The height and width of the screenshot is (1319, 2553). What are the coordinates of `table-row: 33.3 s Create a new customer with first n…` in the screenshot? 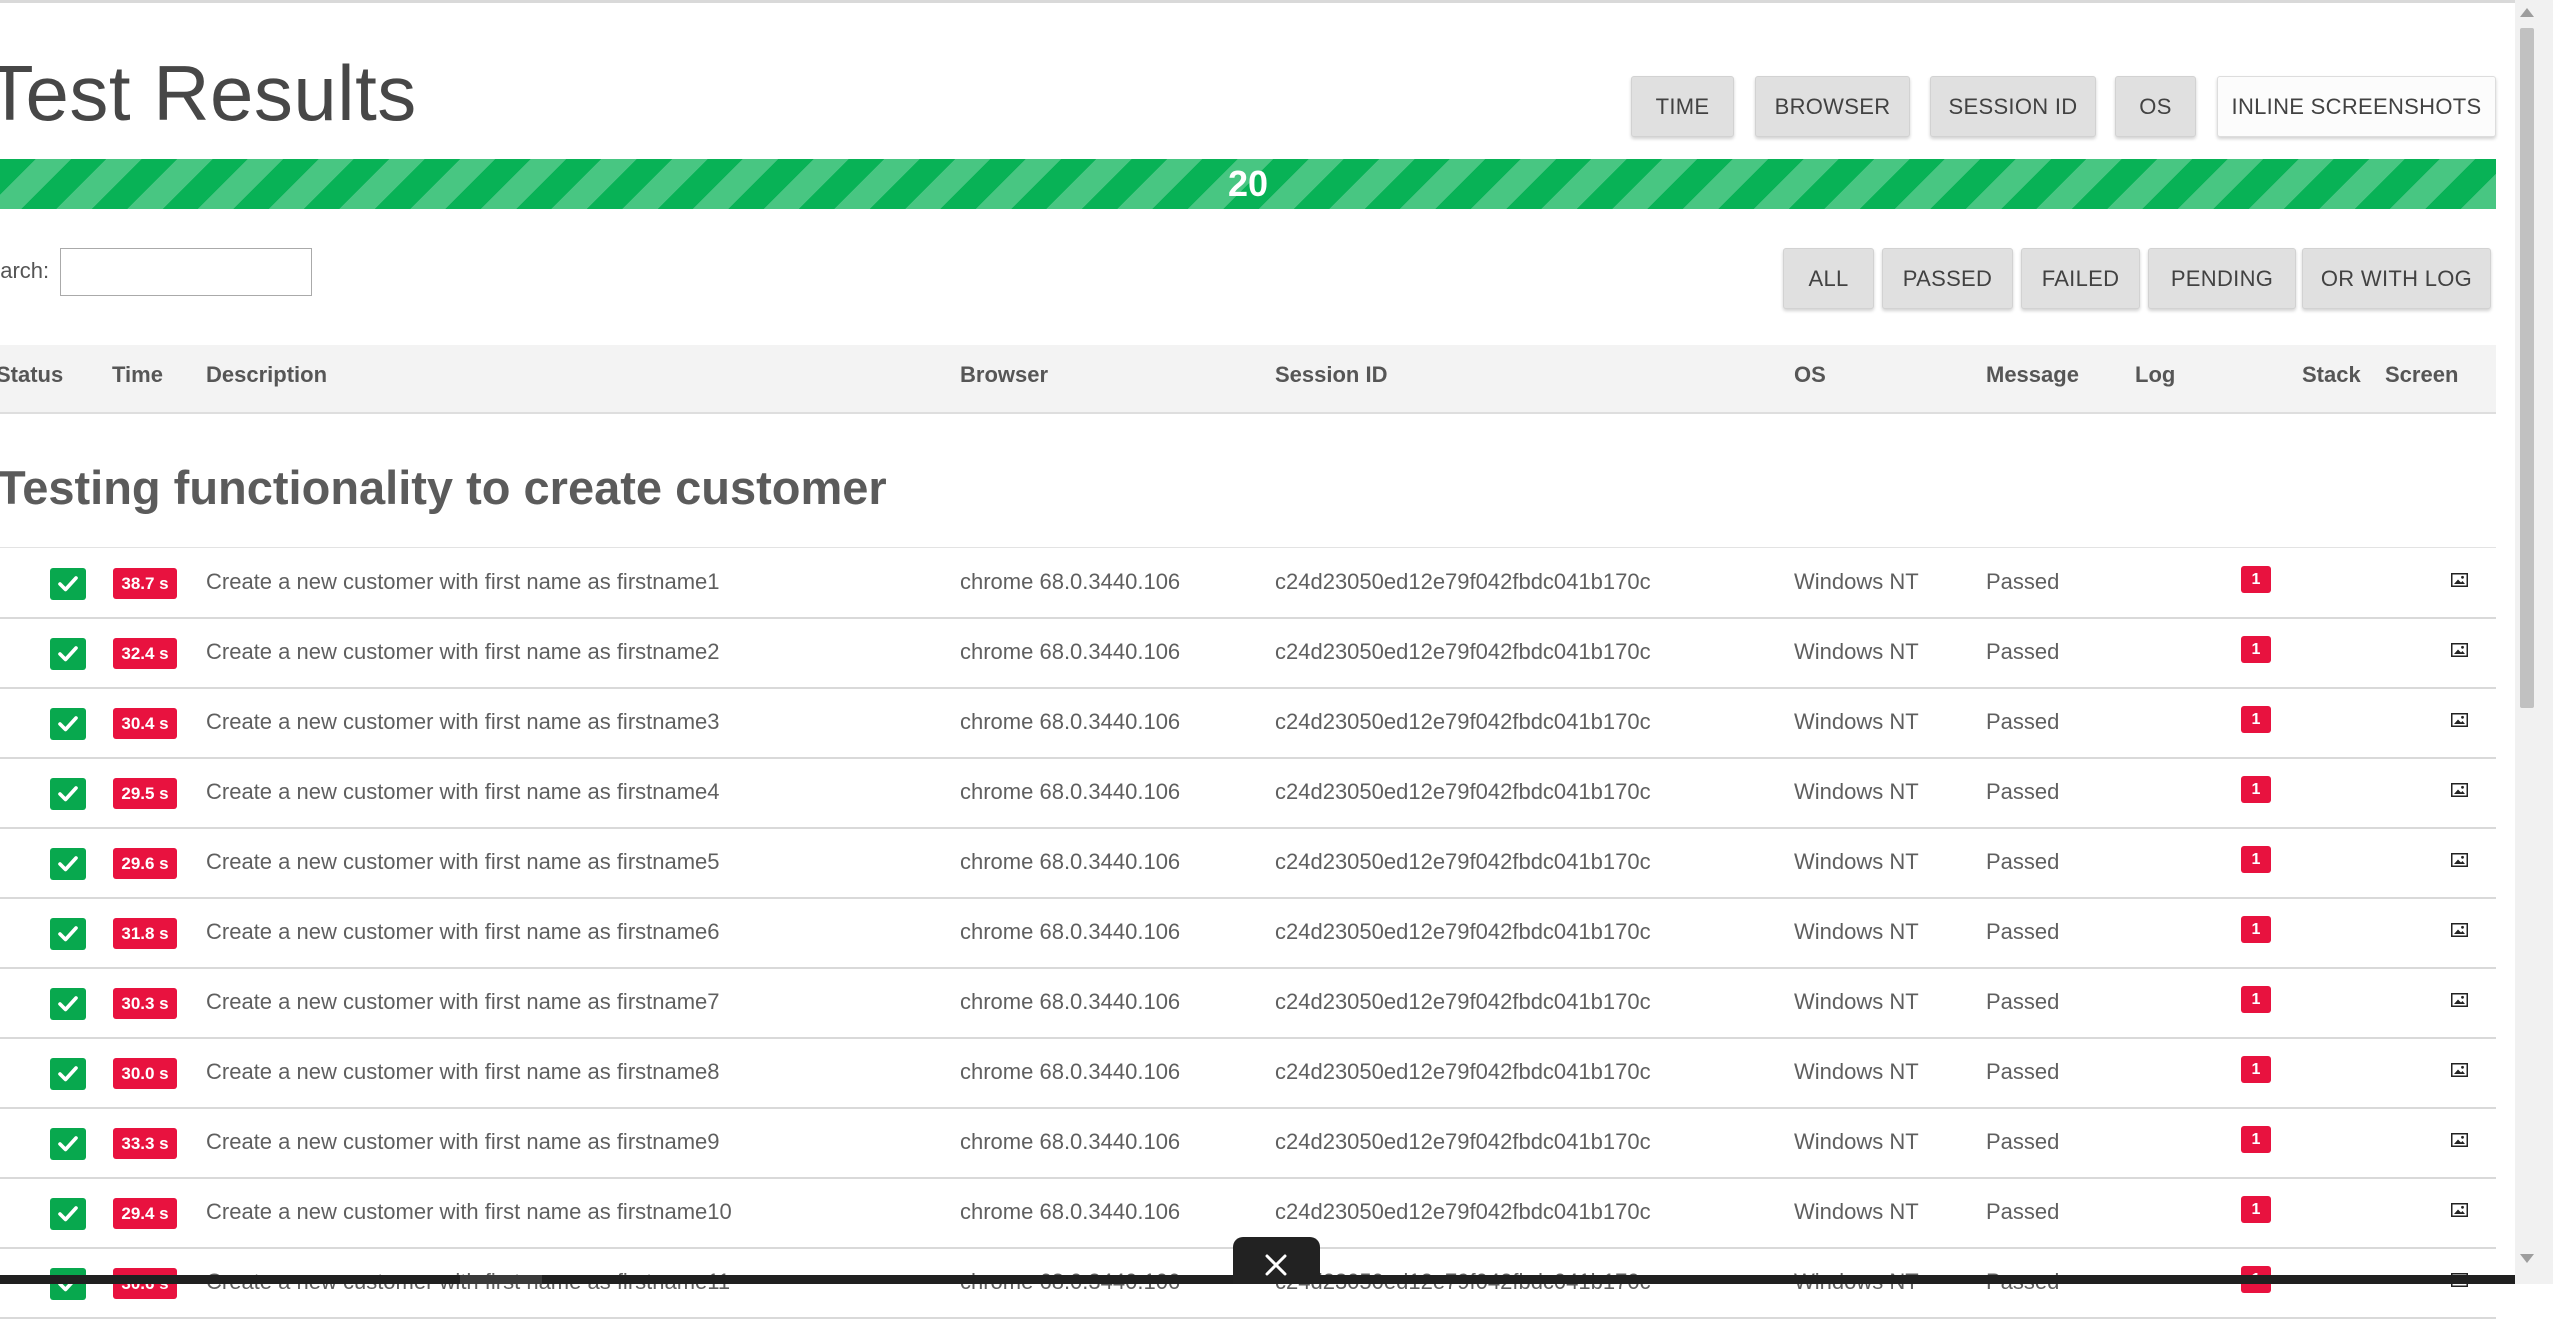 It's located at (1248, 1144).